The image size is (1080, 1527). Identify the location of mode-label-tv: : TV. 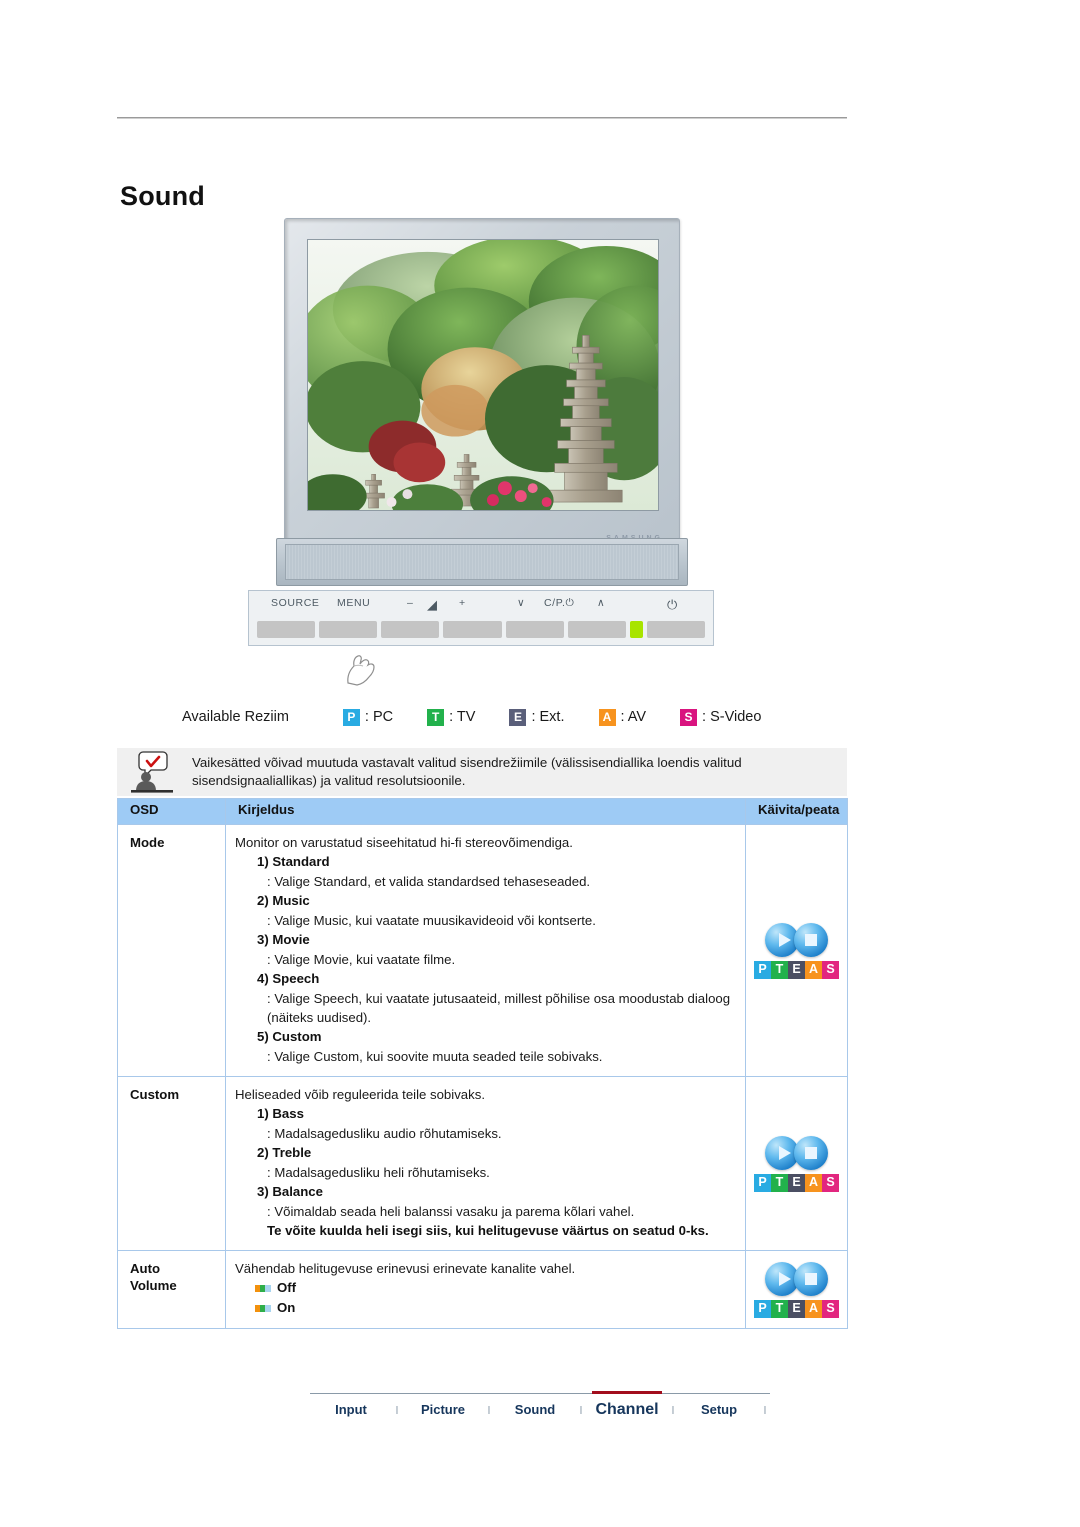
(462, 717).